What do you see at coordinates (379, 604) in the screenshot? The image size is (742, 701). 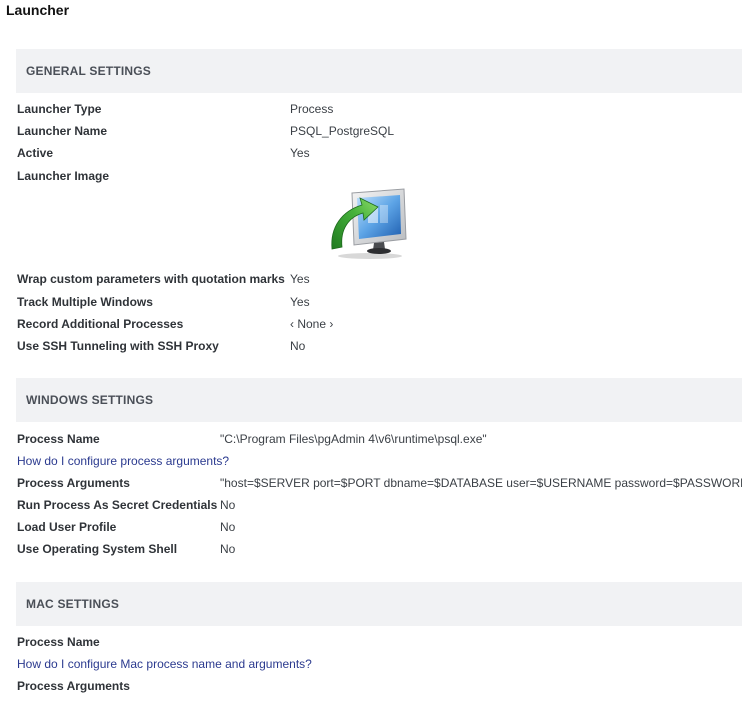 I see `mac-settings-header: MAC SETTINGS` at bounding box center [379, 604].